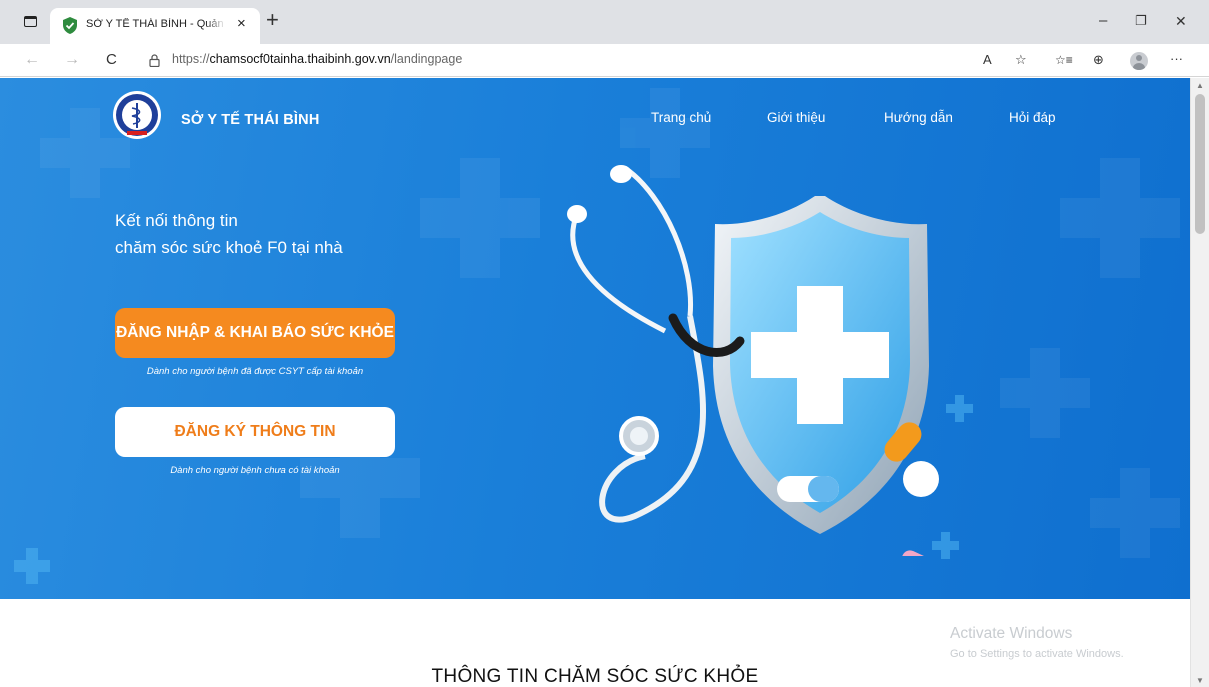  What do you see at coordinates (1103, 21) in the screenshot?
I see `minimize-icon: –` at bounding box center [1103, 21].